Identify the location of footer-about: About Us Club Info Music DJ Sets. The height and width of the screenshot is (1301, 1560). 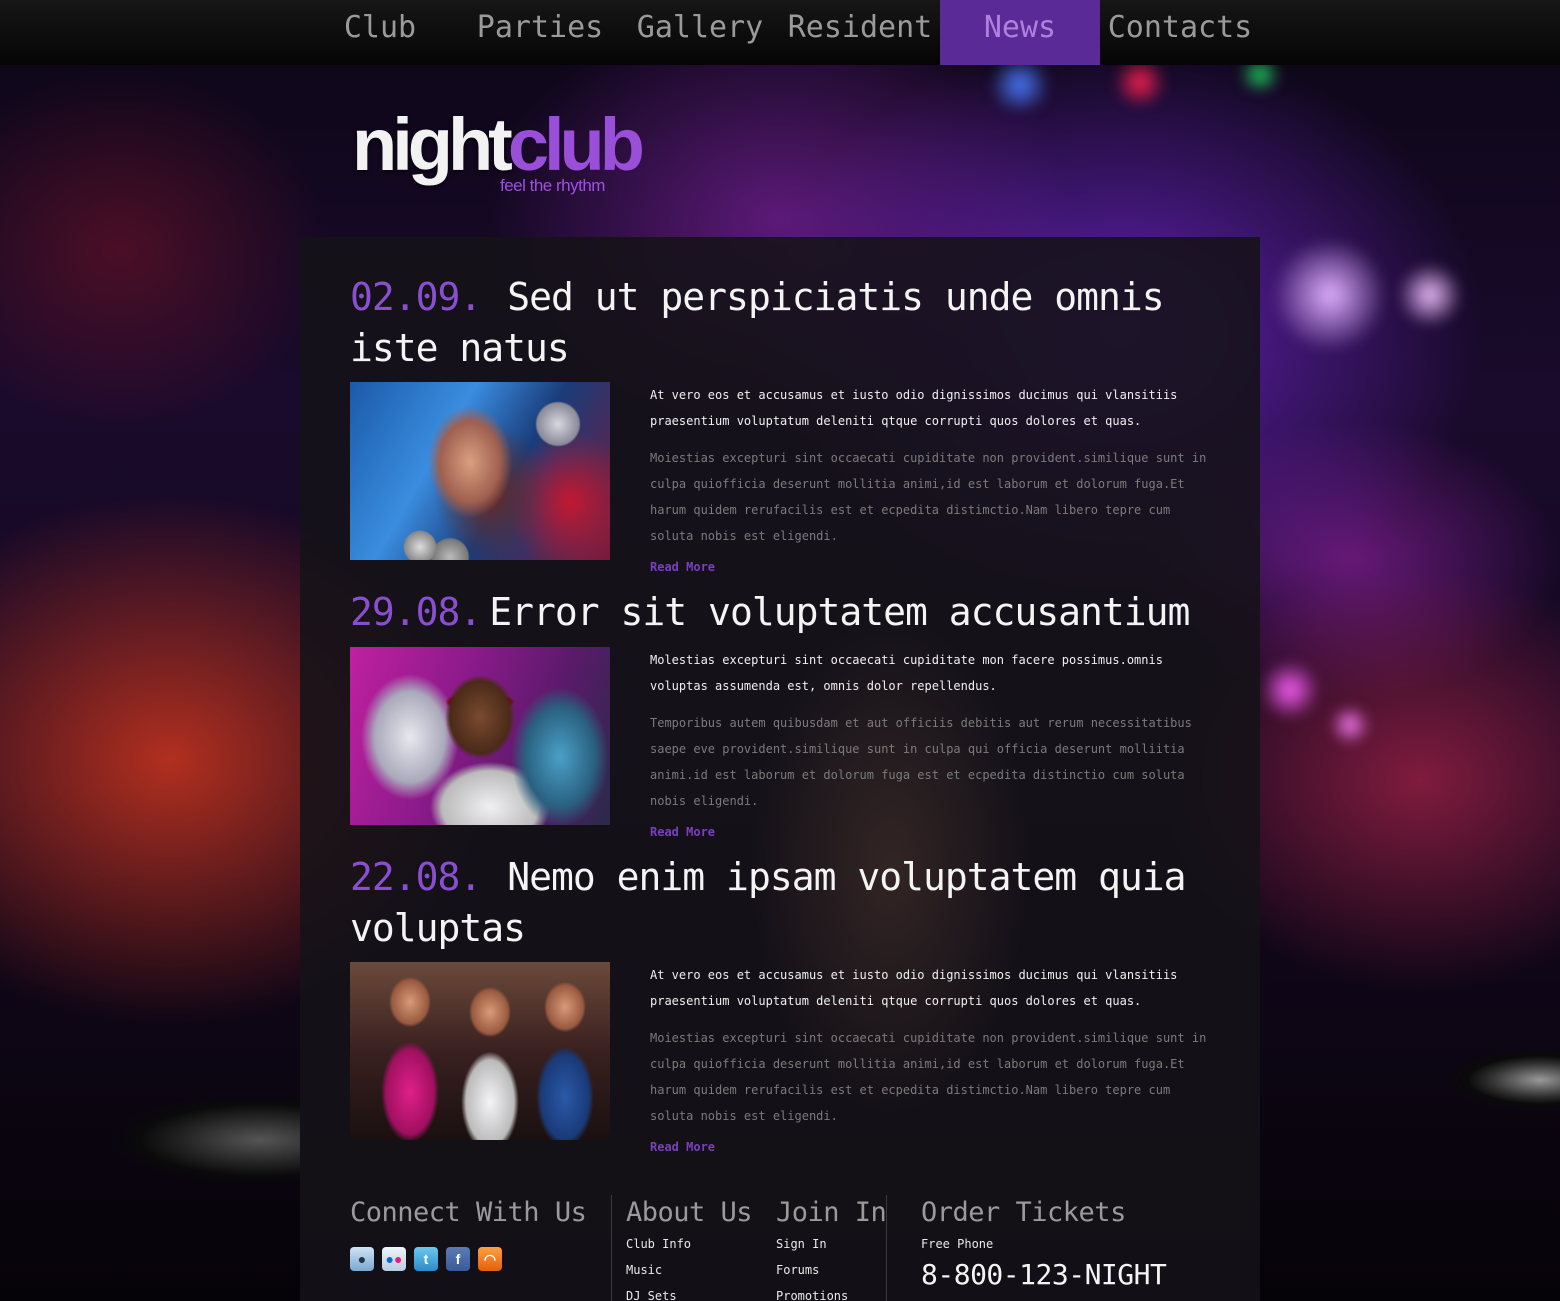
(689, 1248).